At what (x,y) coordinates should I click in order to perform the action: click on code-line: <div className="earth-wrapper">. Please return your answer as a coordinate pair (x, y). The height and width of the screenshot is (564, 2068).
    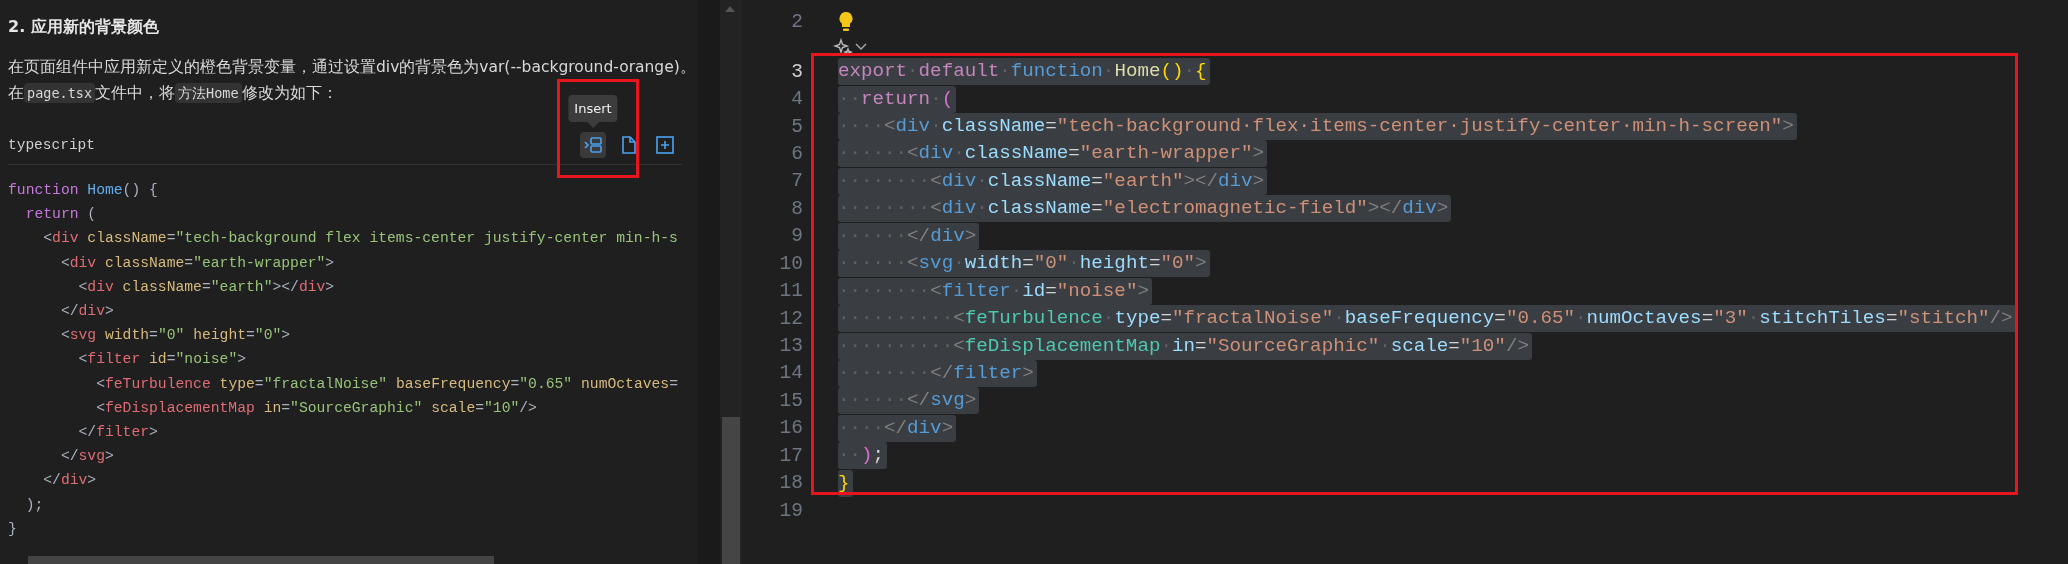
    Looking at the image, I should click on (197, 263).